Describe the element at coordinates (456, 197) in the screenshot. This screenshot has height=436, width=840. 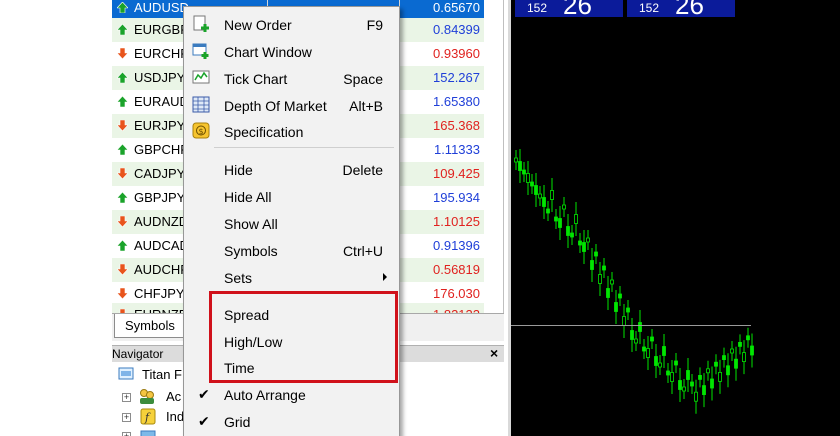
I see `bid-price: 195.934` at that location.